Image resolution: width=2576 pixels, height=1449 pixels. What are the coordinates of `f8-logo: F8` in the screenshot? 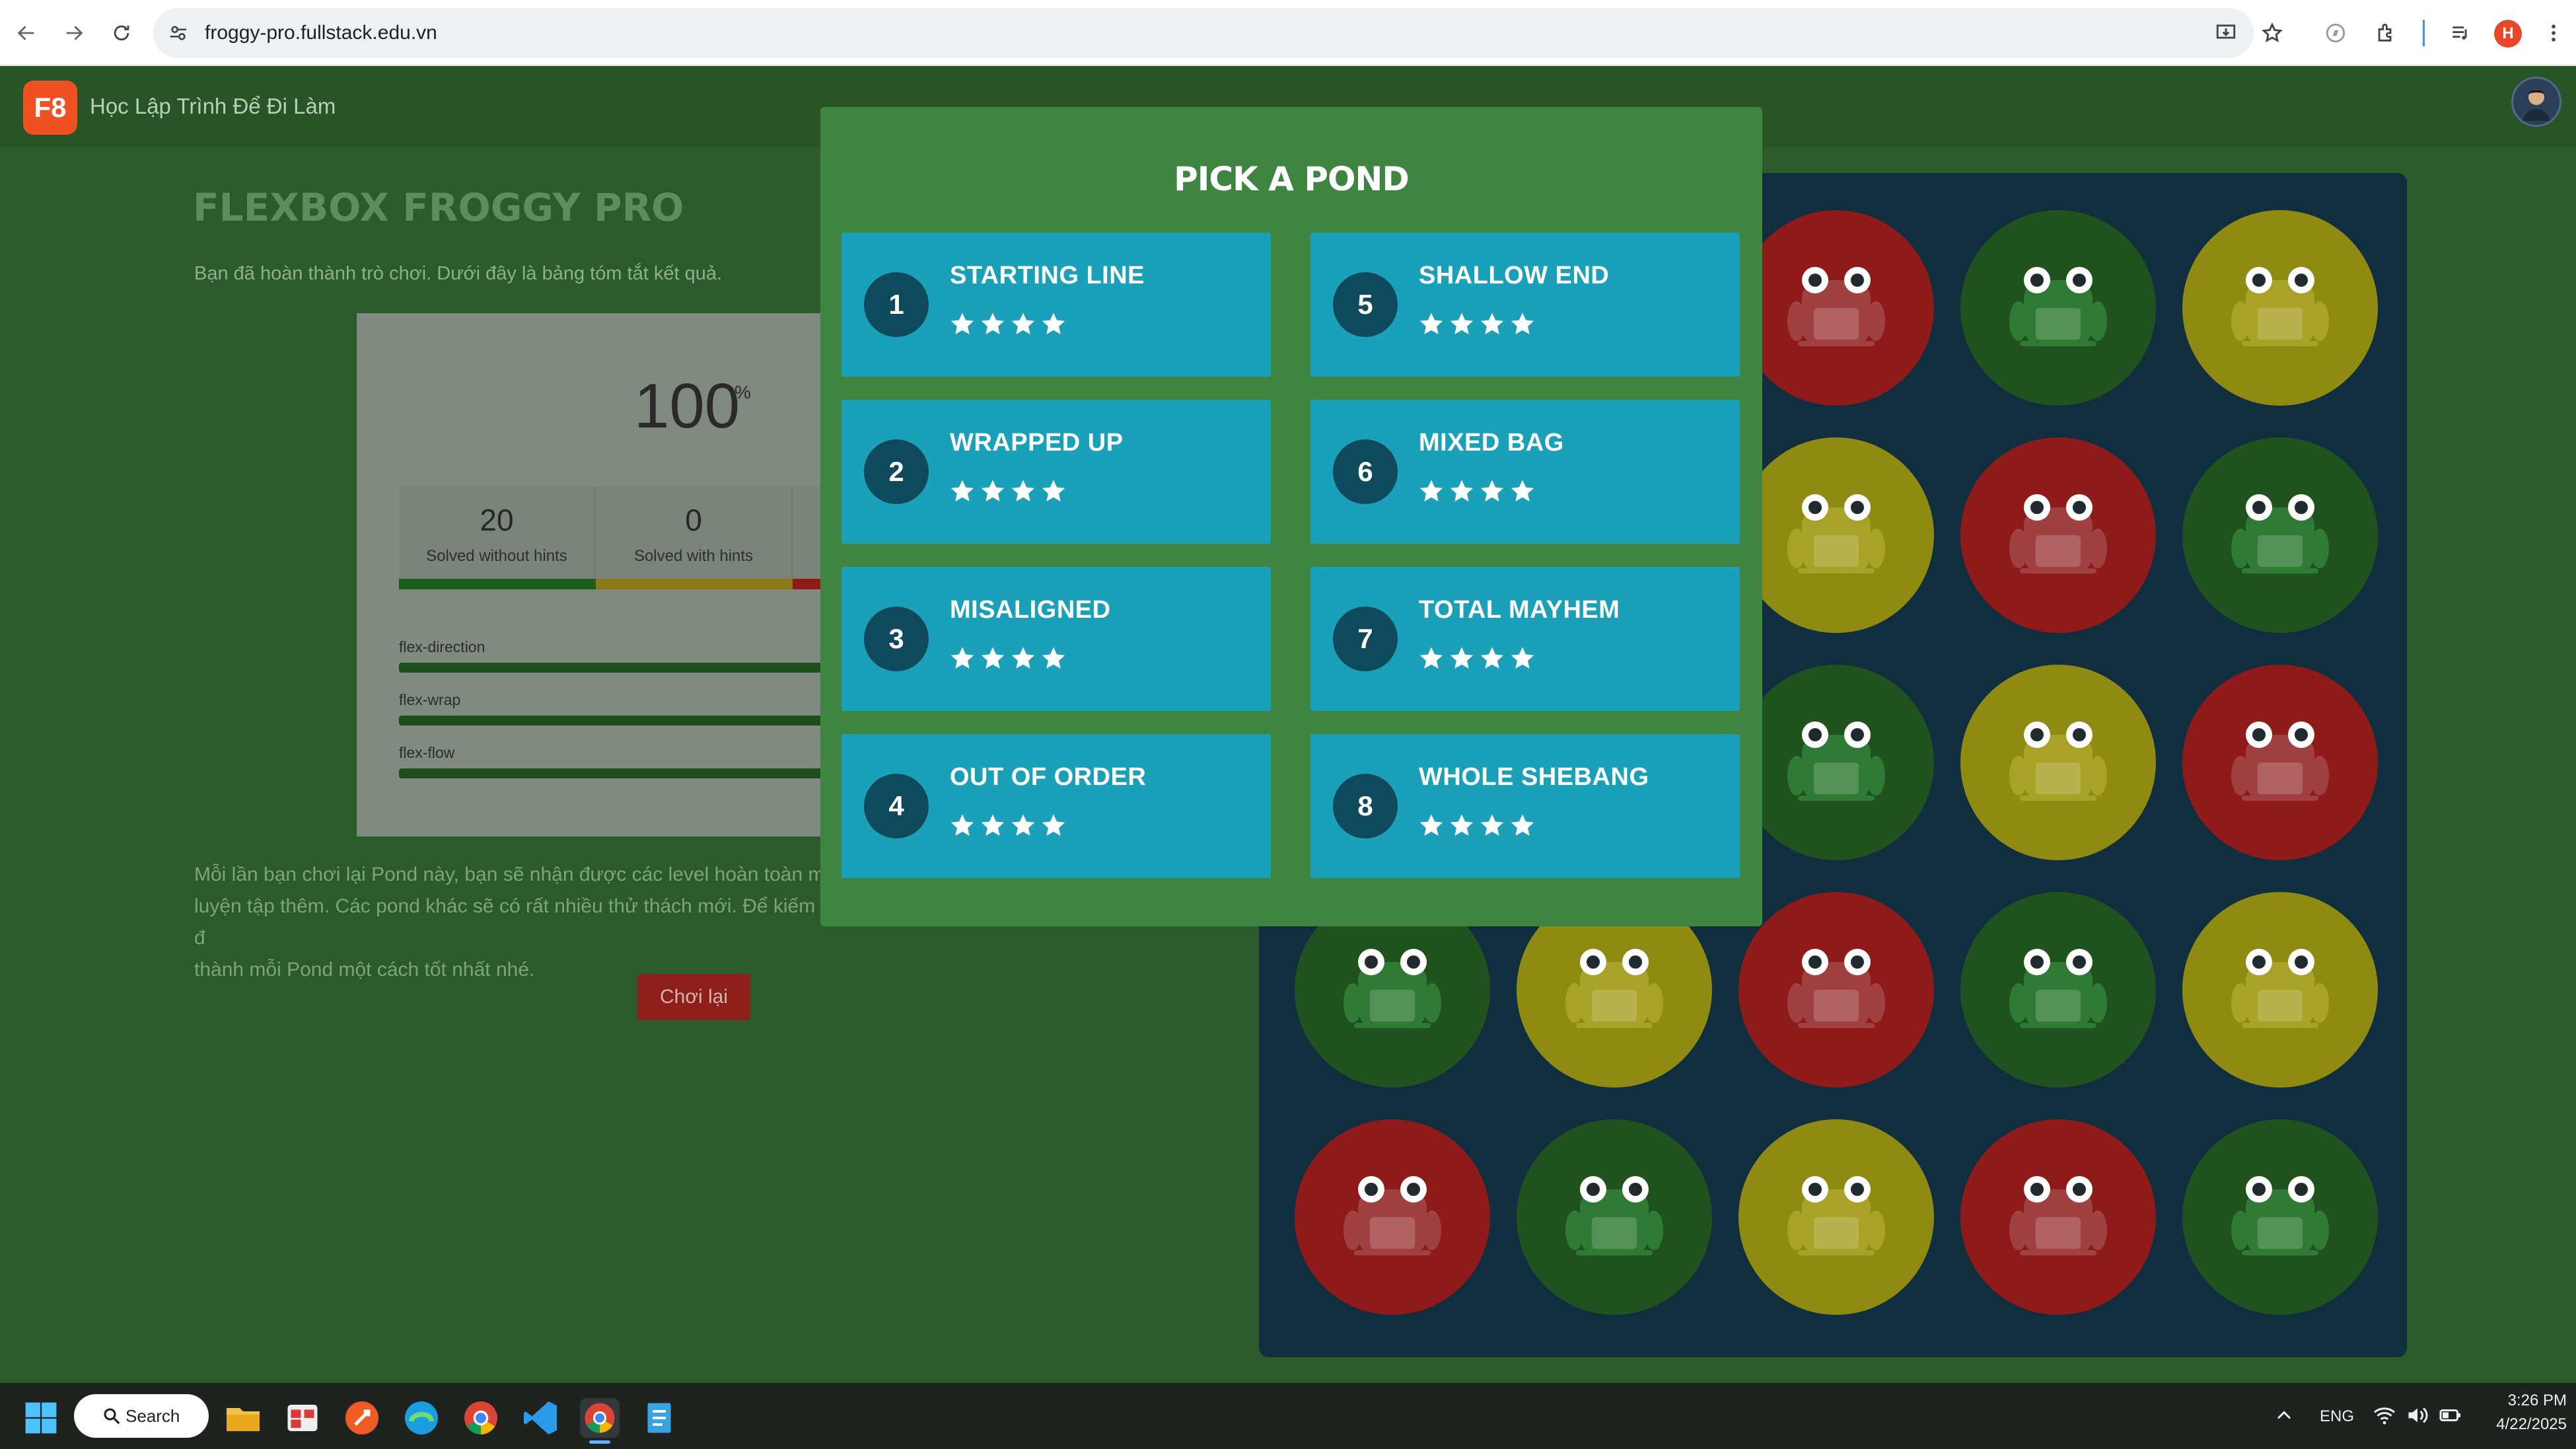 It's located at (50, 108).